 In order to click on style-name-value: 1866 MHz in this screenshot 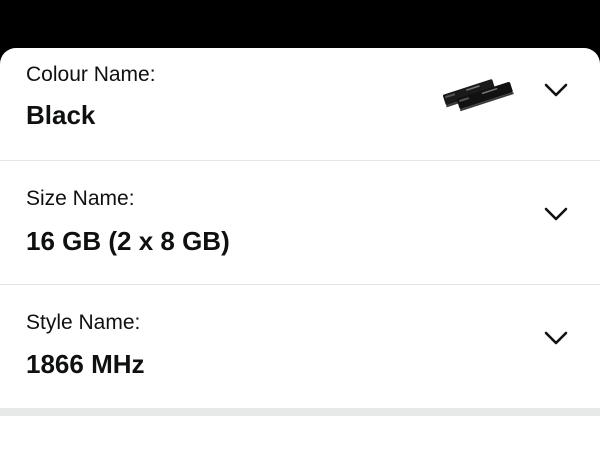, I will do `click(85, 364)`.